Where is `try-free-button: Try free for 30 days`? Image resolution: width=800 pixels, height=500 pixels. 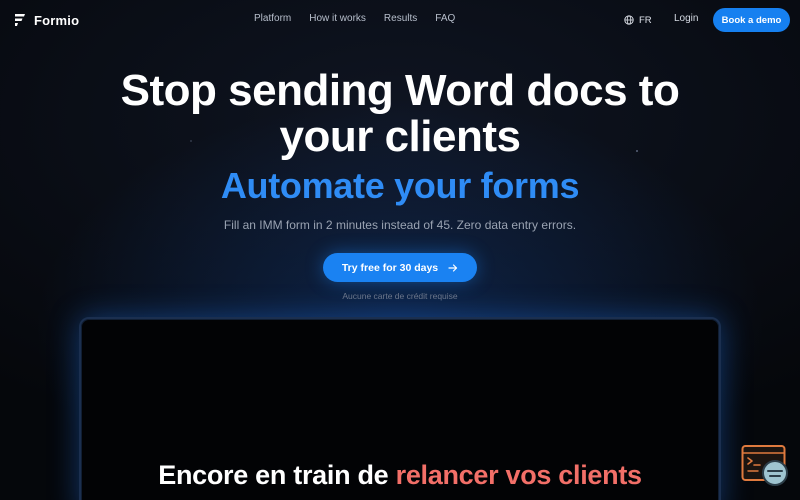 try-free-button: Try free for 30 days is located at coordinates (400, 267).